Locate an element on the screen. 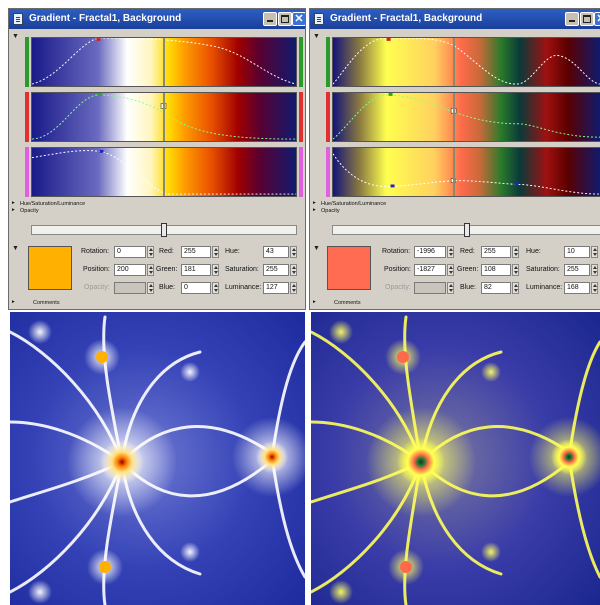 Image resolution: width=600 pixels, height=605 pixels. green-field: 181 is located at coordinates (196, 270).